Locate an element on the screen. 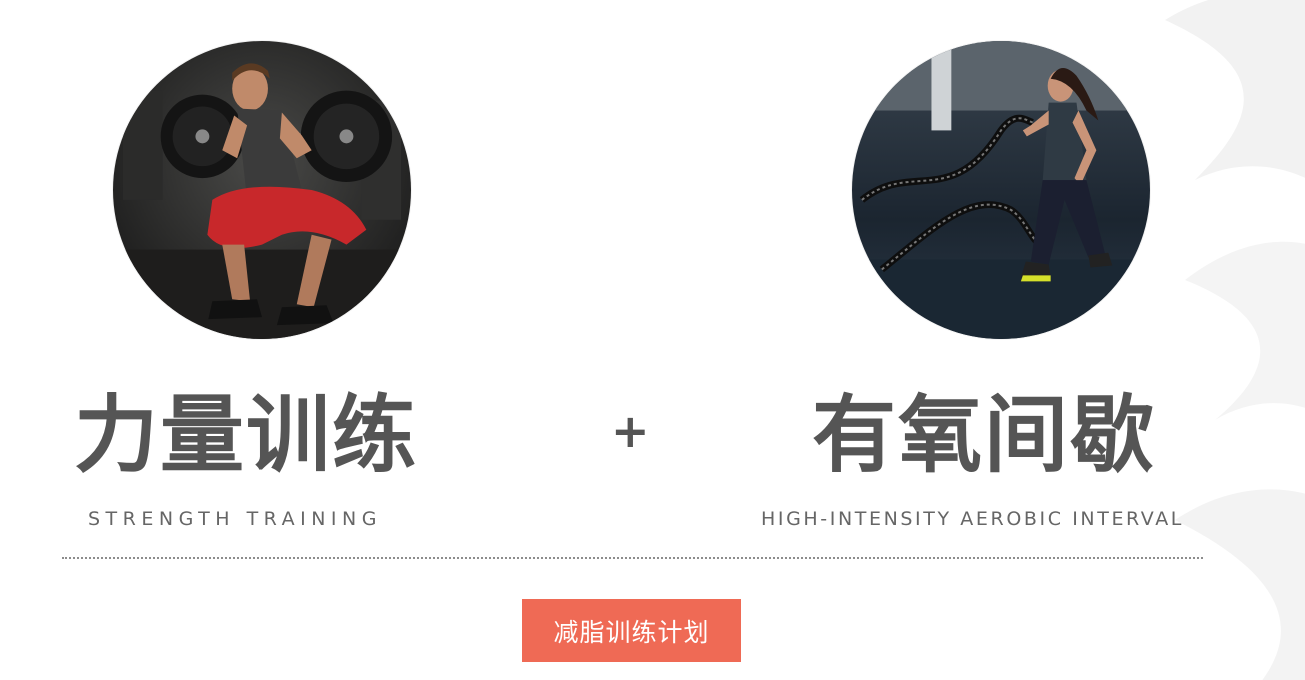 This screenshot has height=680, width=1305. strength-training-subtitle: STRENGTH TRAINING is located at coordinates (235, 519).